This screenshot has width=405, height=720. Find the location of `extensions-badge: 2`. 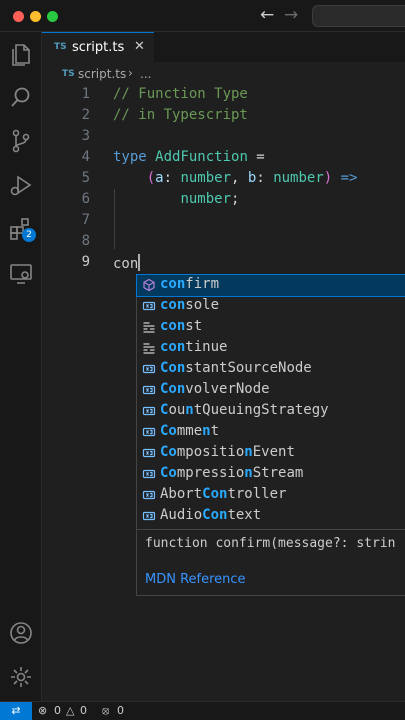

extensions-badge: 2 is located at coordinates (29, 235).